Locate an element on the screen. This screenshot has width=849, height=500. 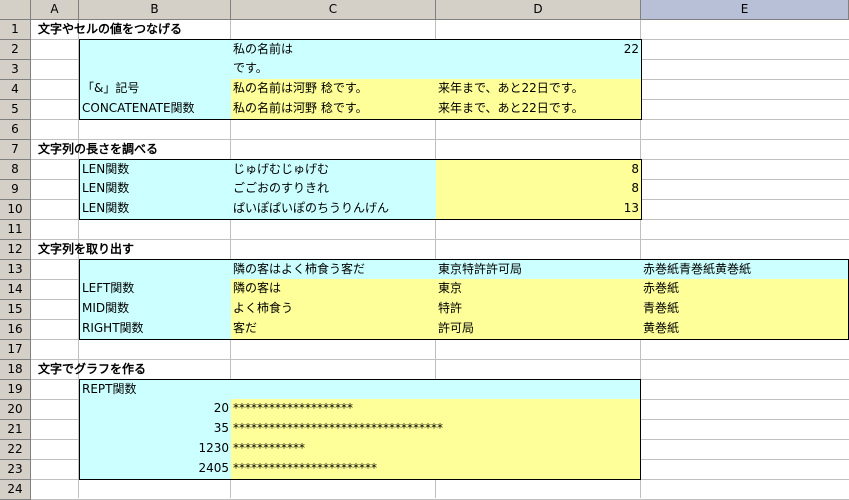
row-header-14: 14 is located at coordinates (15, 290).